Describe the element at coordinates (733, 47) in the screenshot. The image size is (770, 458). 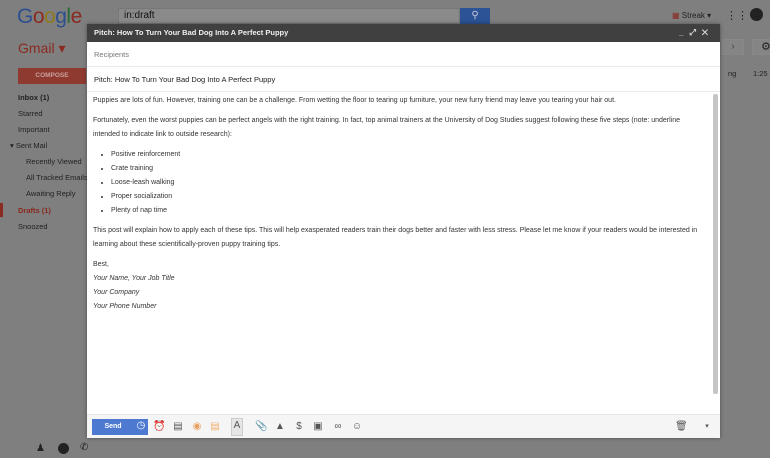
I see `next-page-button: ›` at that location.